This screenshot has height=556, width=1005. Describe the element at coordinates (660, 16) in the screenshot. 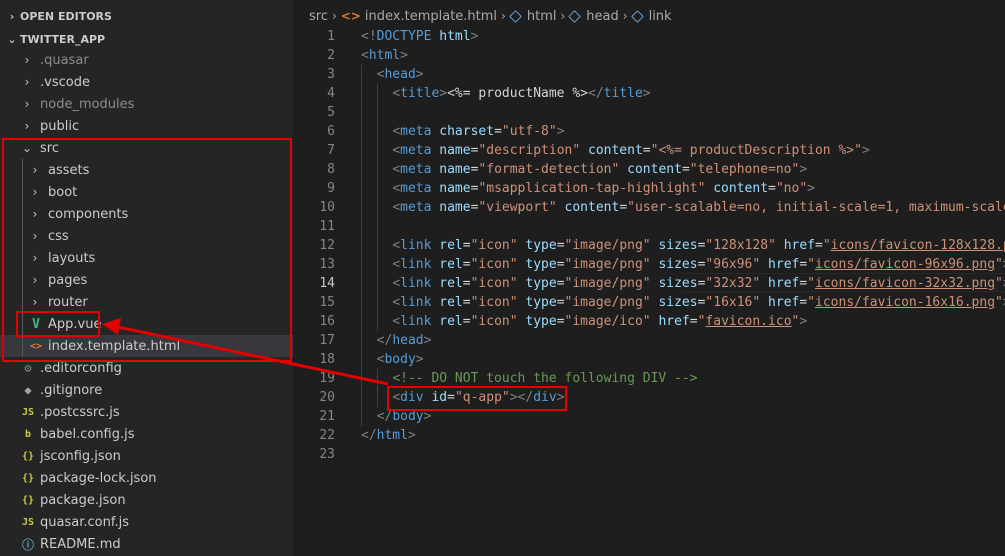

I see `breadcrumb-item: link` at that location.